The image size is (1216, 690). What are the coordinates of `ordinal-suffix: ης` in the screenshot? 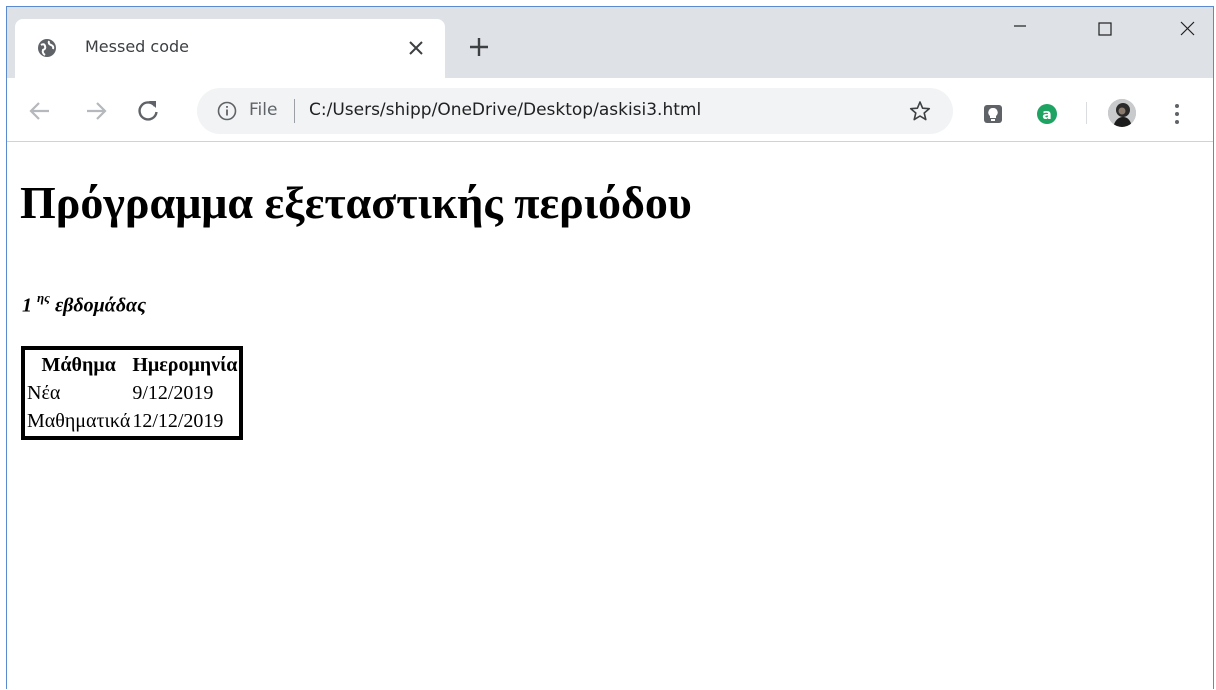 It's located at (43, 297).